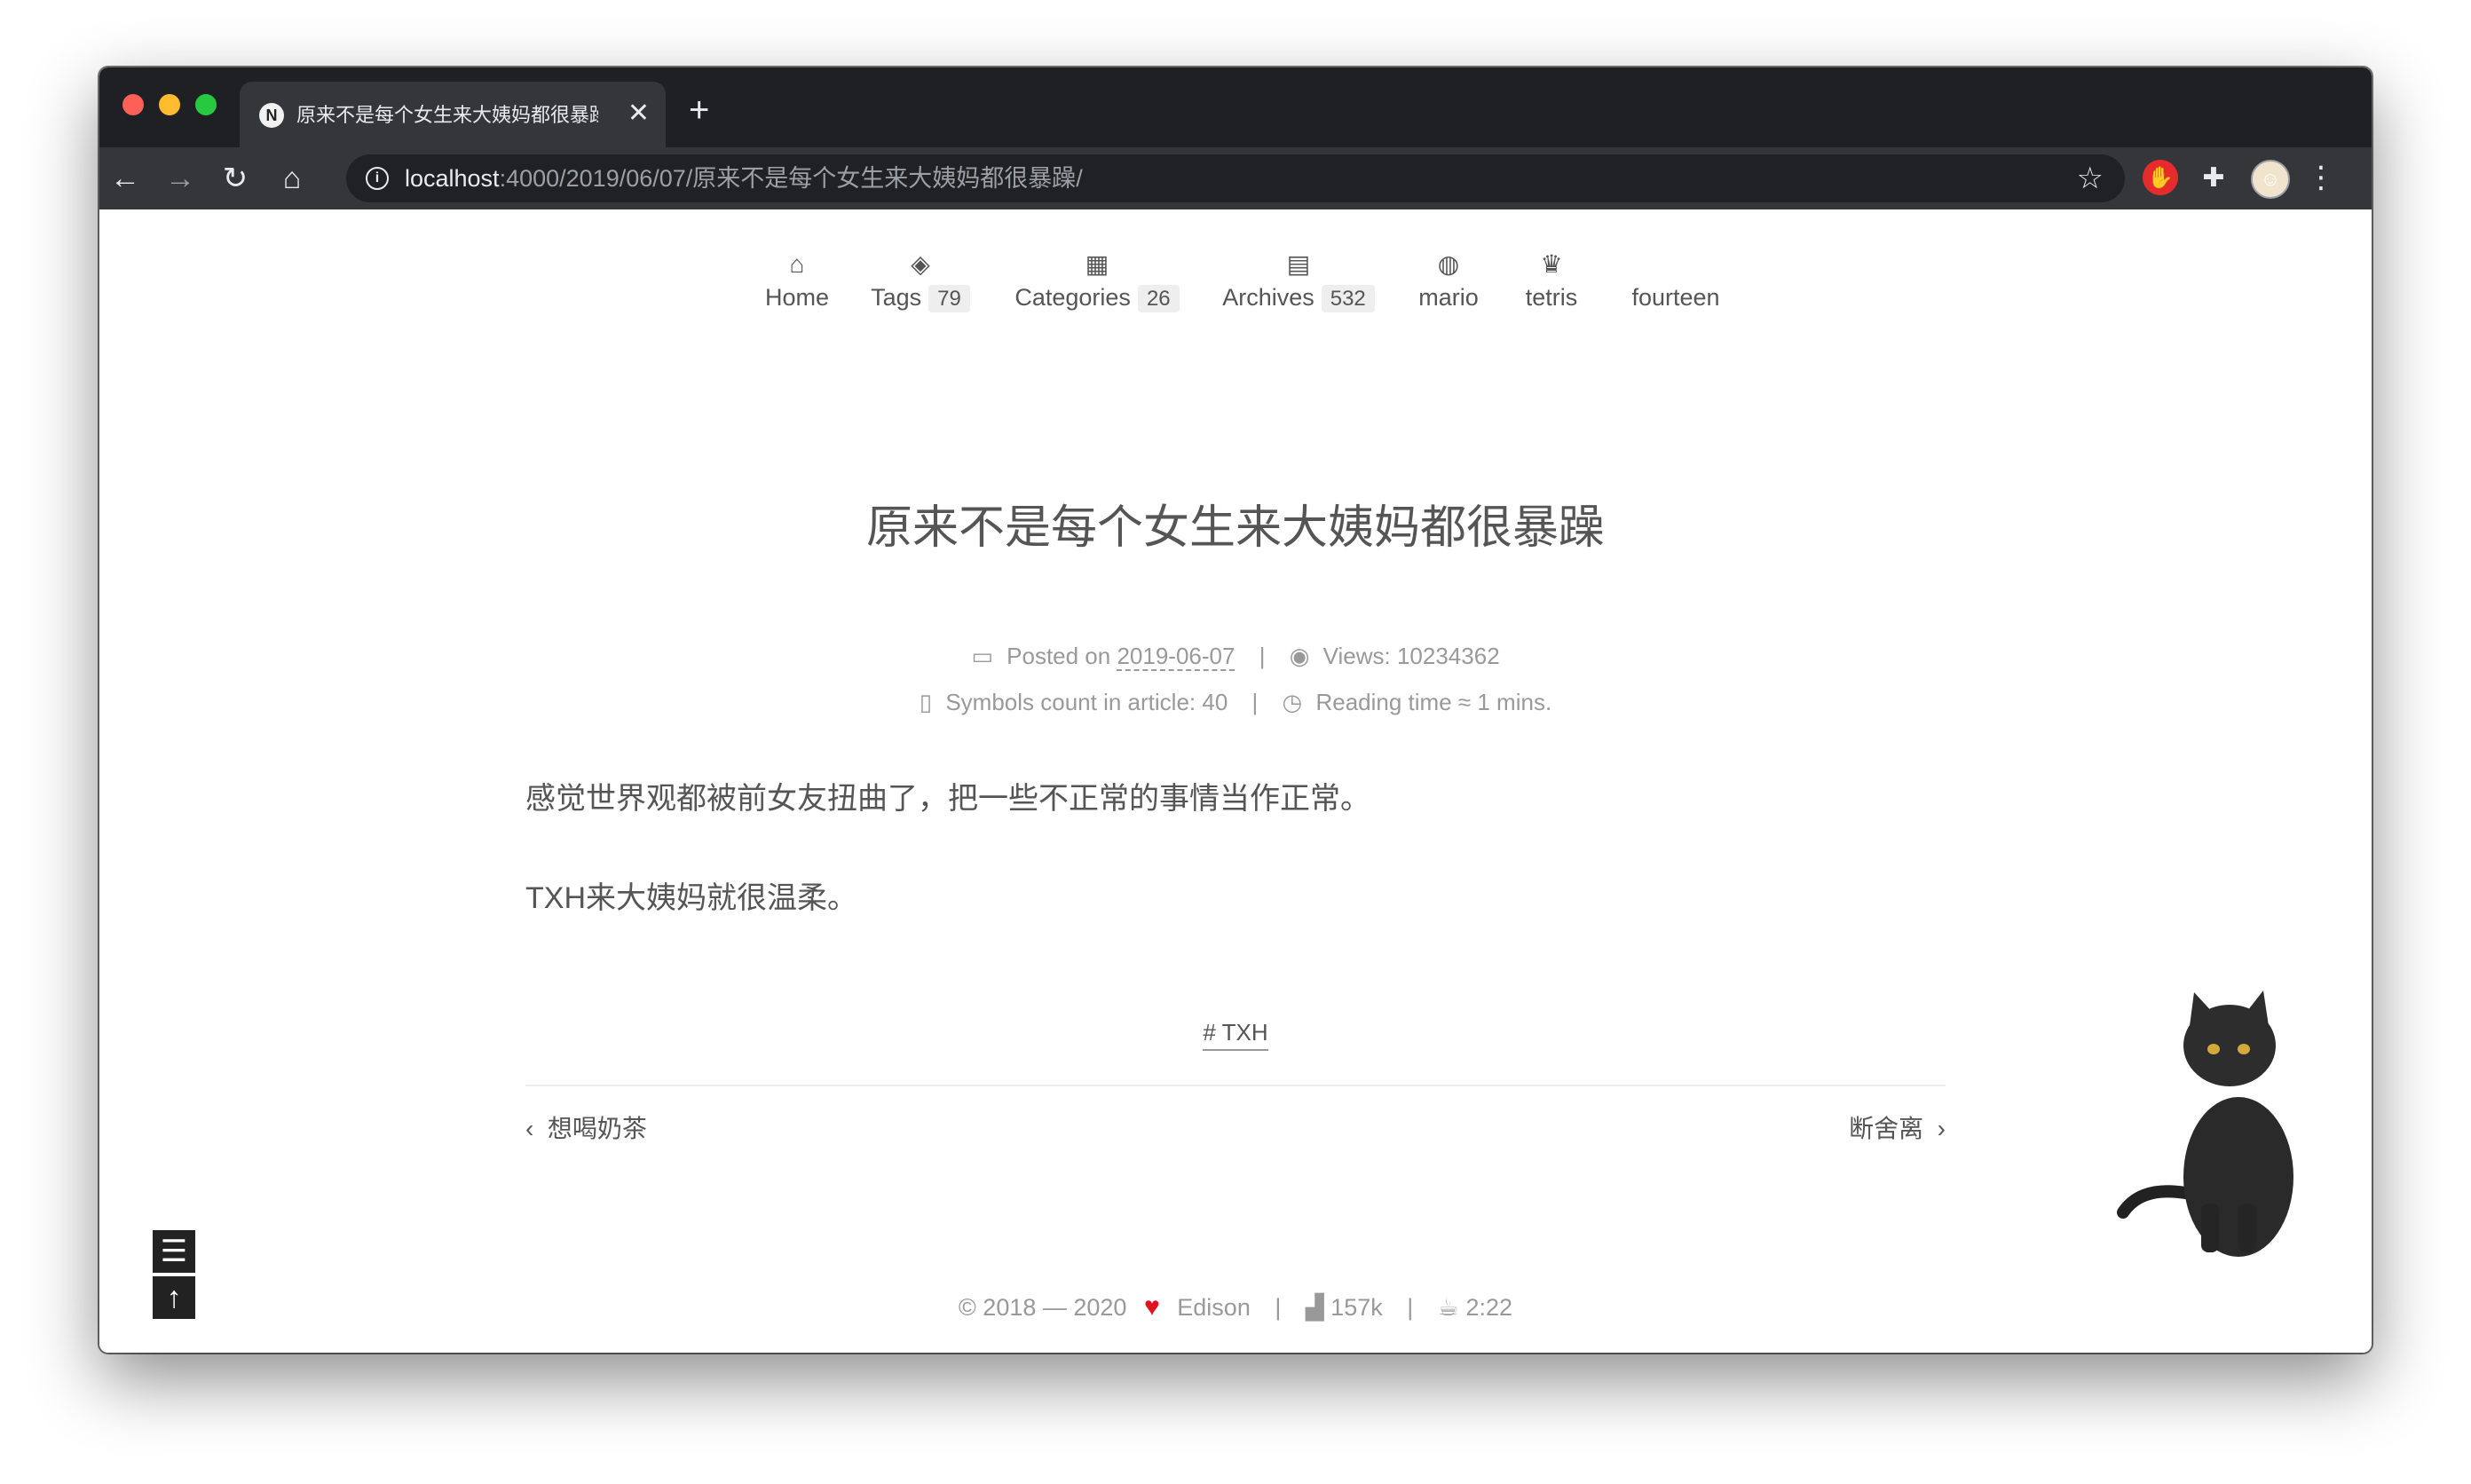 The width and height of the screenshot is (2471, 1484). Describe the element at coordinates (206, 104) in the screenshot. I see `maximize-window-button` at that location.